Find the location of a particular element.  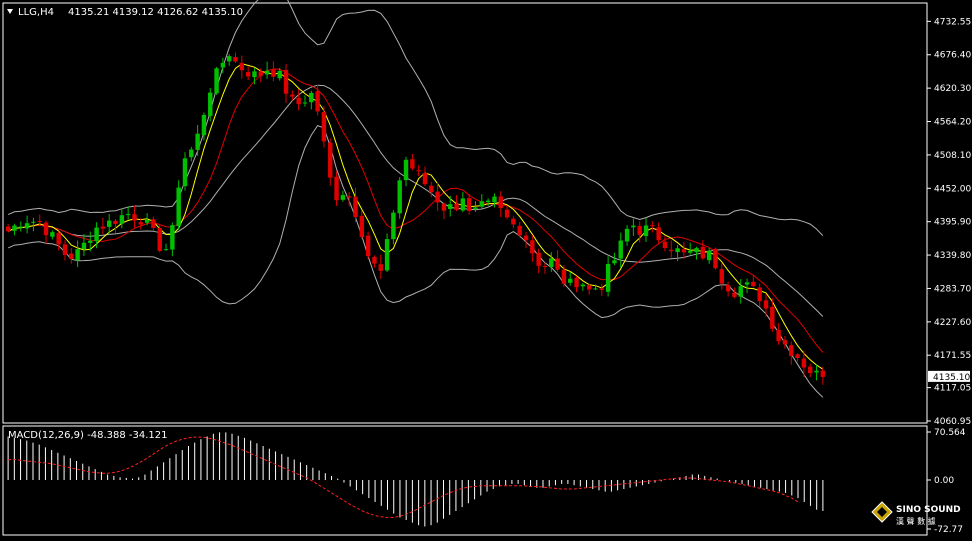

price-tick-label: 4283.70 is located at coordinates (952, 289).